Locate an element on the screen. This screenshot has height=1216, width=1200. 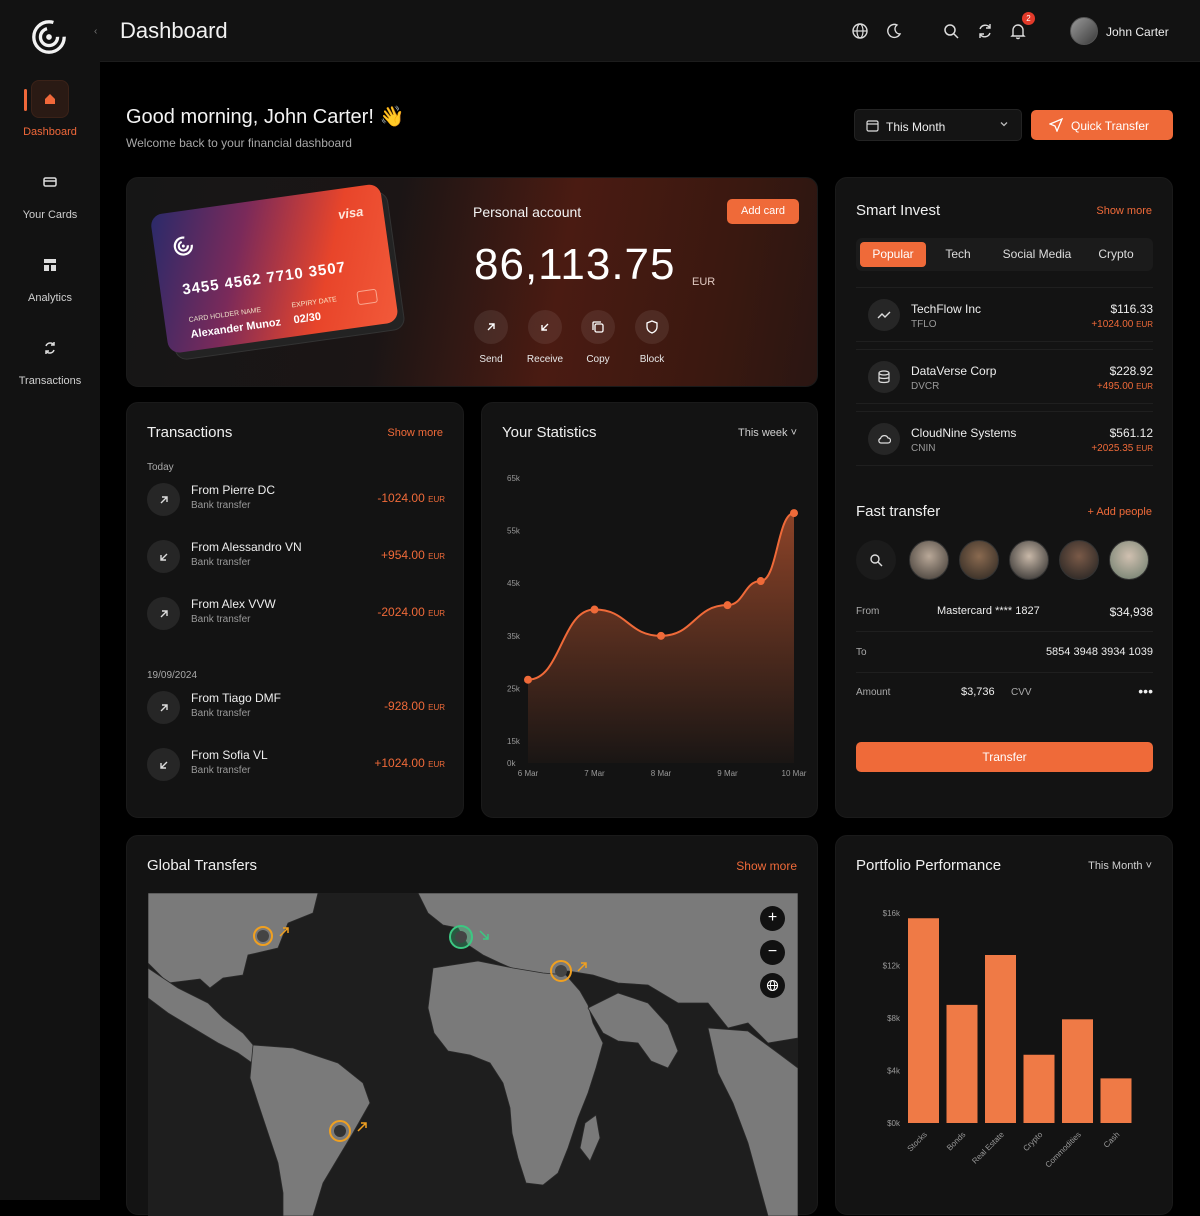
cvv-value: ••• is located at coordinates (1145, 691).